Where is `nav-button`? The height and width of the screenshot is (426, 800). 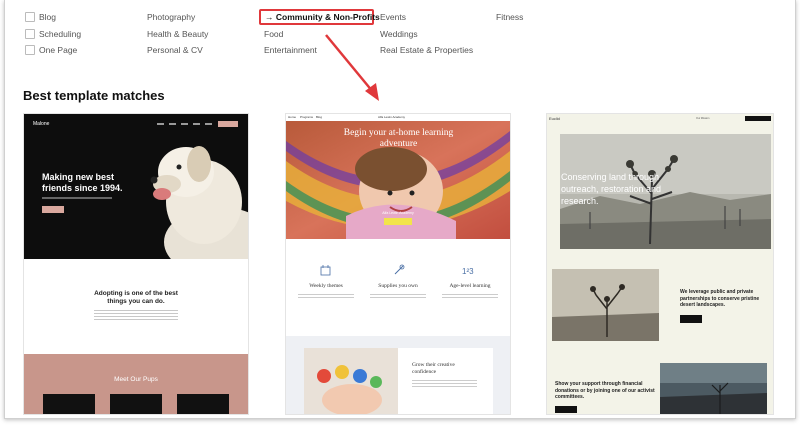 nav-button is located at coordinates (228, 124).